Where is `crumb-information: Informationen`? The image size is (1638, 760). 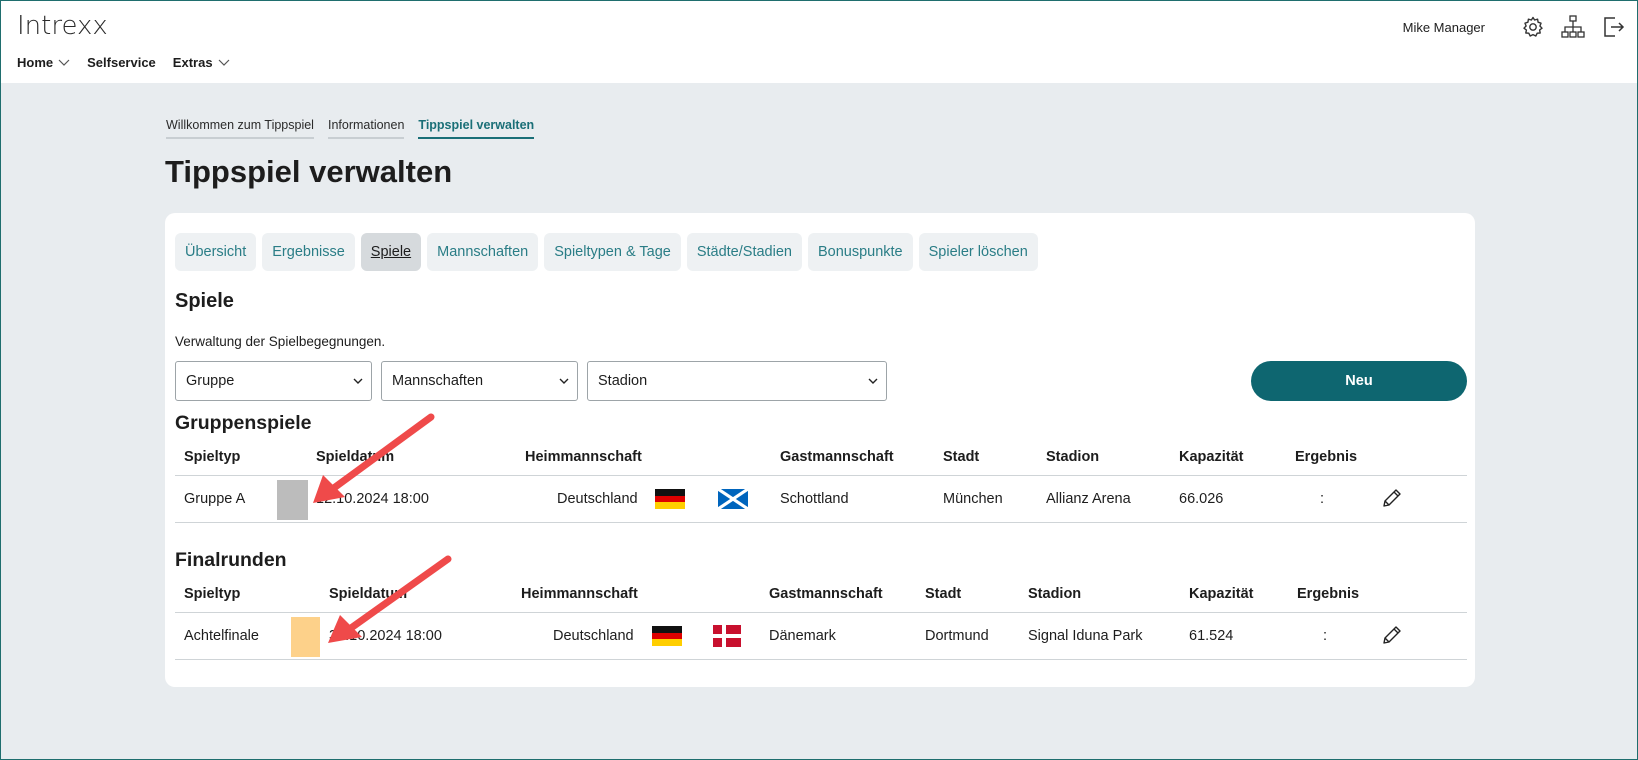
crumb-information: Informationen is located at coordinates (366, 128).